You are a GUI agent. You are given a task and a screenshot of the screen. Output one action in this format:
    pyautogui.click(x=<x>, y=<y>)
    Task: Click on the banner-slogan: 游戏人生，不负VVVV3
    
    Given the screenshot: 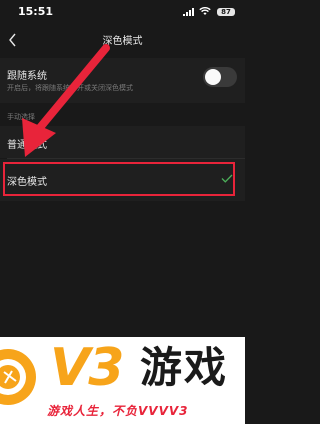 What is the action you would take?
    pyautogui.click(x=118, y=411)
    